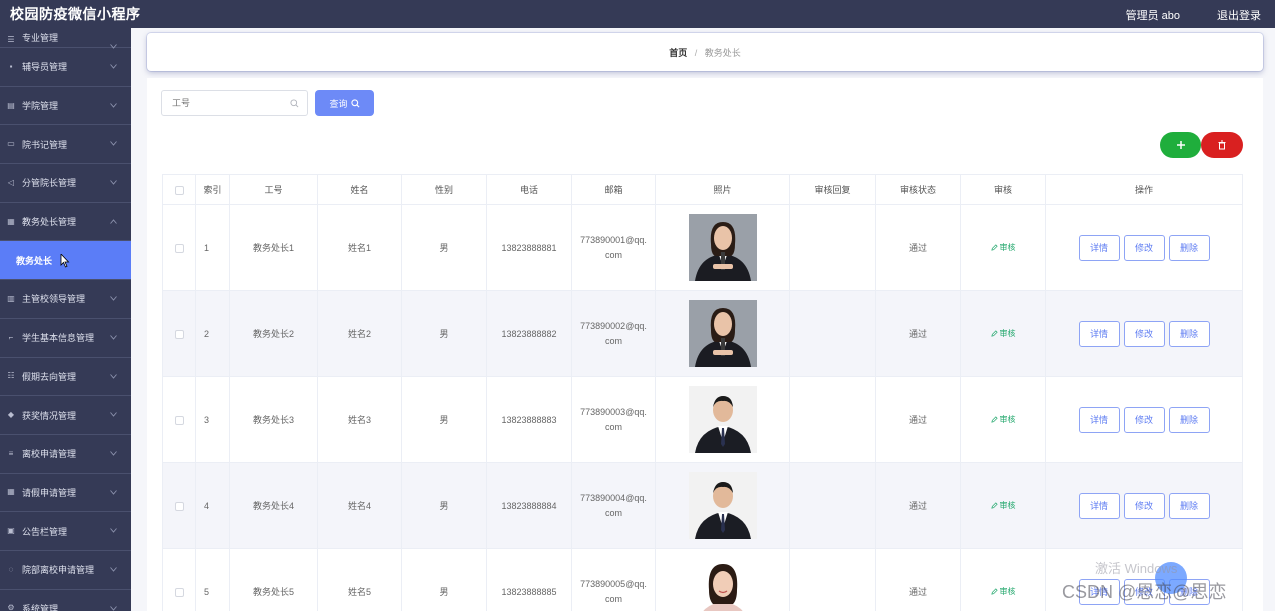 The image size is (1275, 611). What do you see at coordinates (722, 505) in the screenshot?
I see `cell-photo` at bounding box center [722, 505].